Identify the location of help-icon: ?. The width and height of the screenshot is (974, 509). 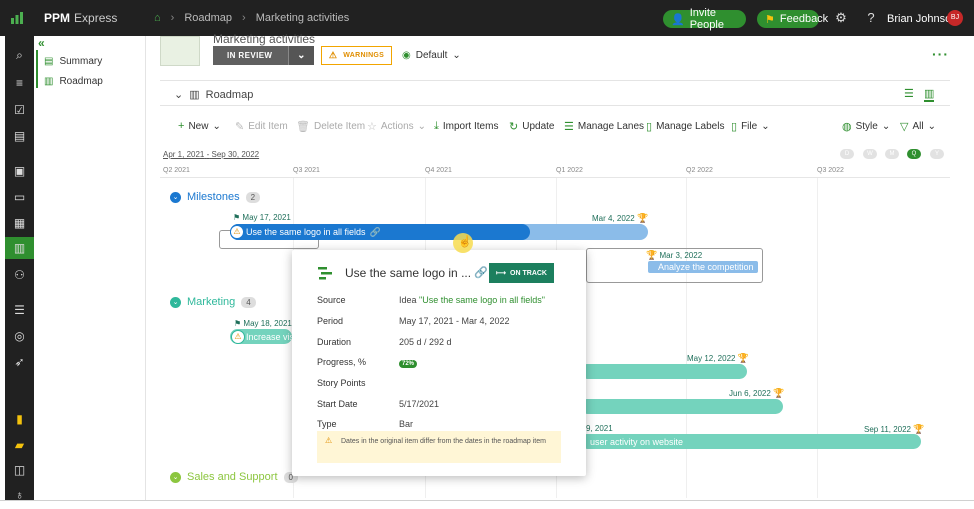
(871, 18).